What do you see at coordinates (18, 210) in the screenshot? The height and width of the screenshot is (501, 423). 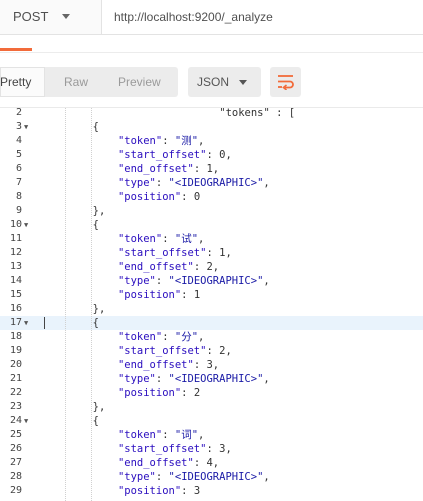 I see `line-number: 9` at bounding box center [18, 210].